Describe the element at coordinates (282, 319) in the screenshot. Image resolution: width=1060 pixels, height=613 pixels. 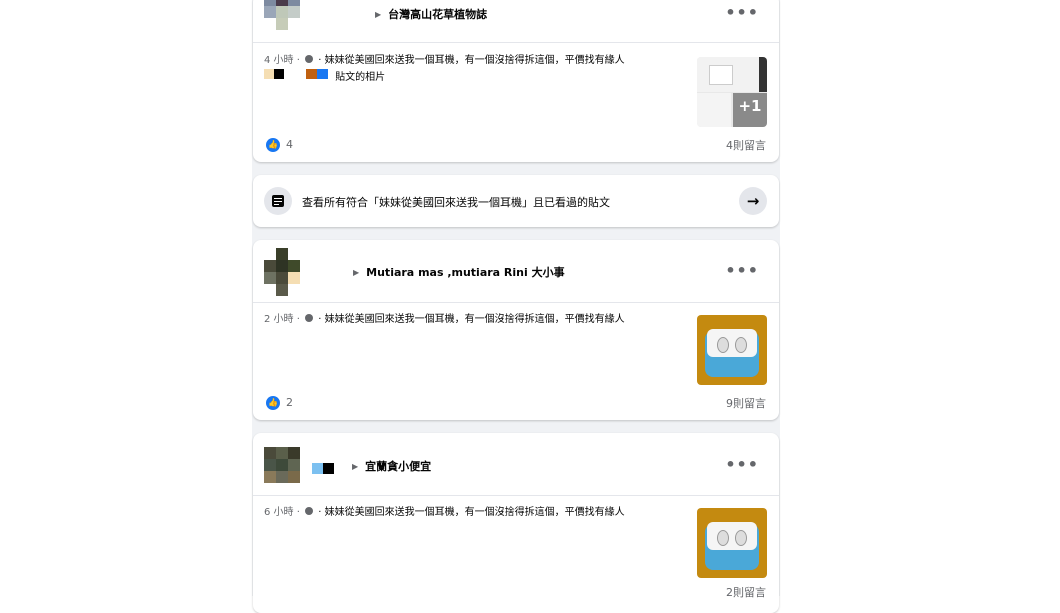
I see `post-time: 2 小時 ·` at that location.